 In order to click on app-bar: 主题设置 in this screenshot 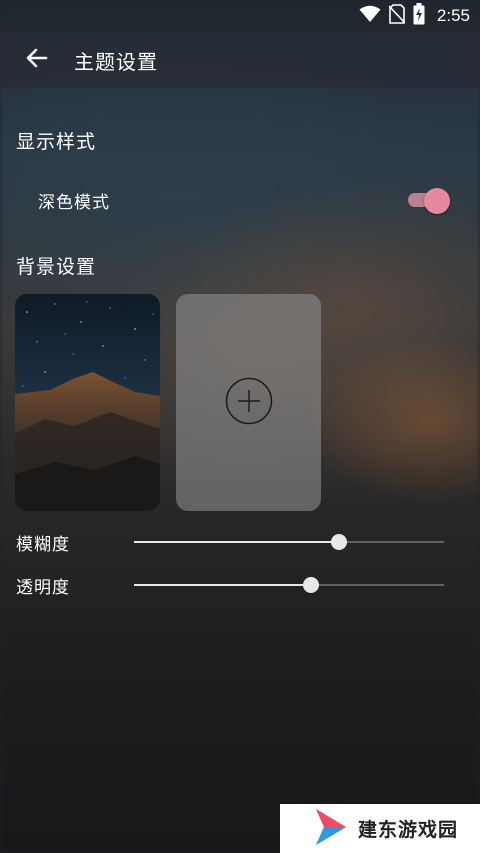, I will do `click(240, 60)`.